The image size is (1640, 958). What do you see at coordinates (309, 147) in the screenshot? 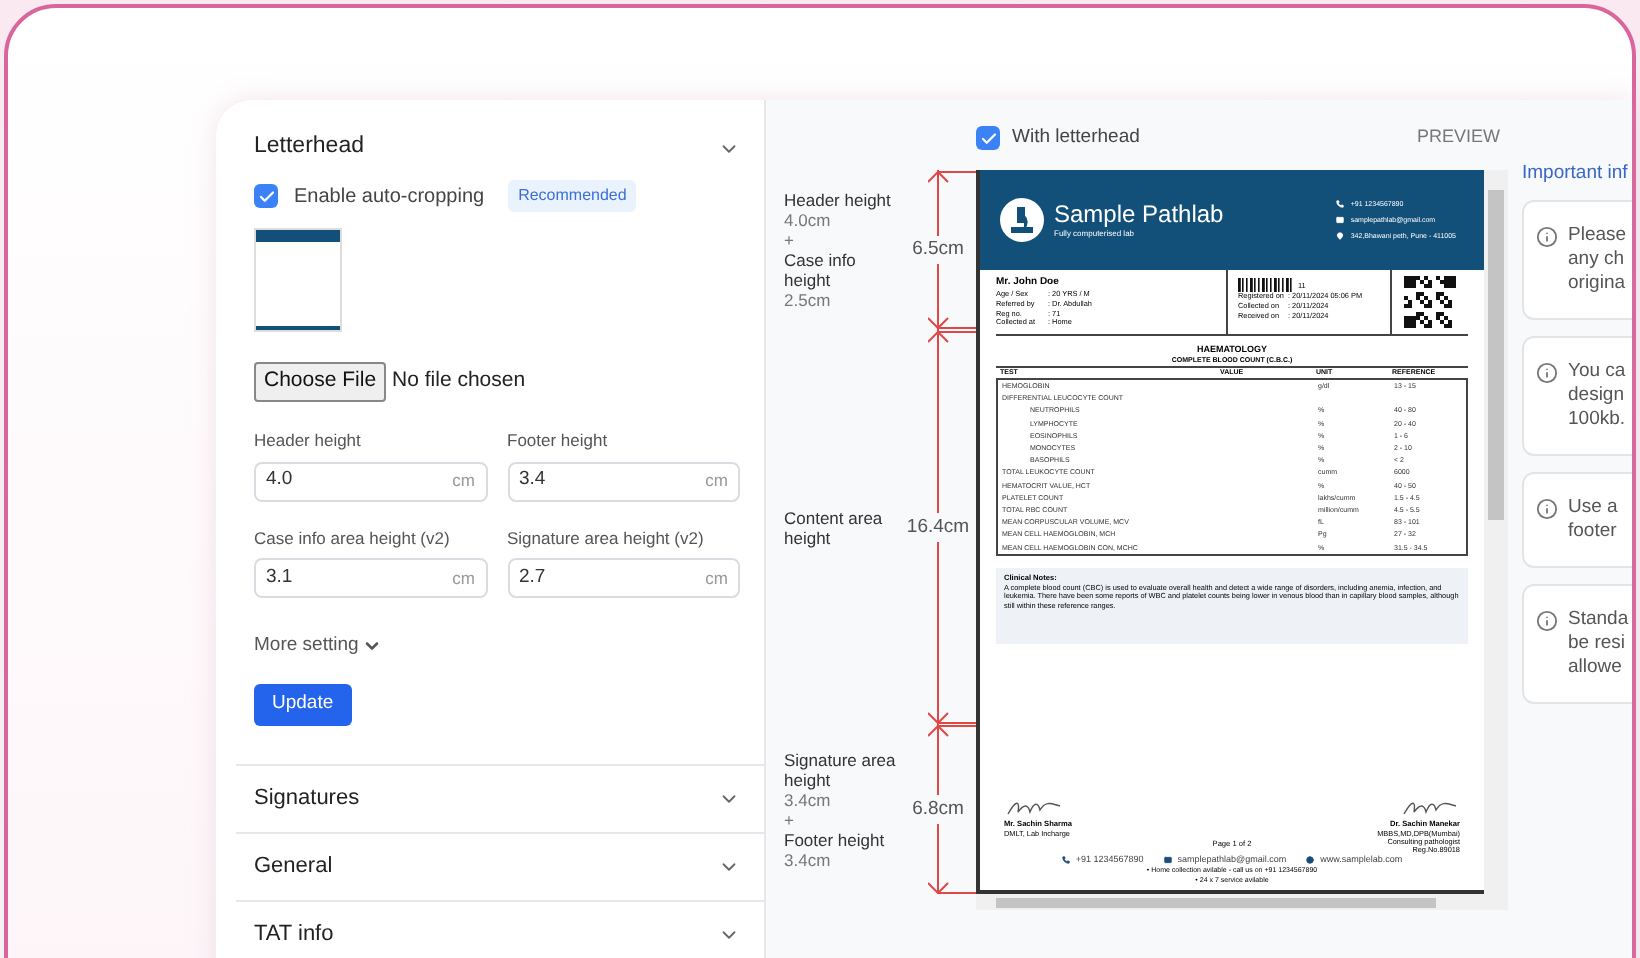
I see `section-title: Letterhead` at bounding box center [309, 147].